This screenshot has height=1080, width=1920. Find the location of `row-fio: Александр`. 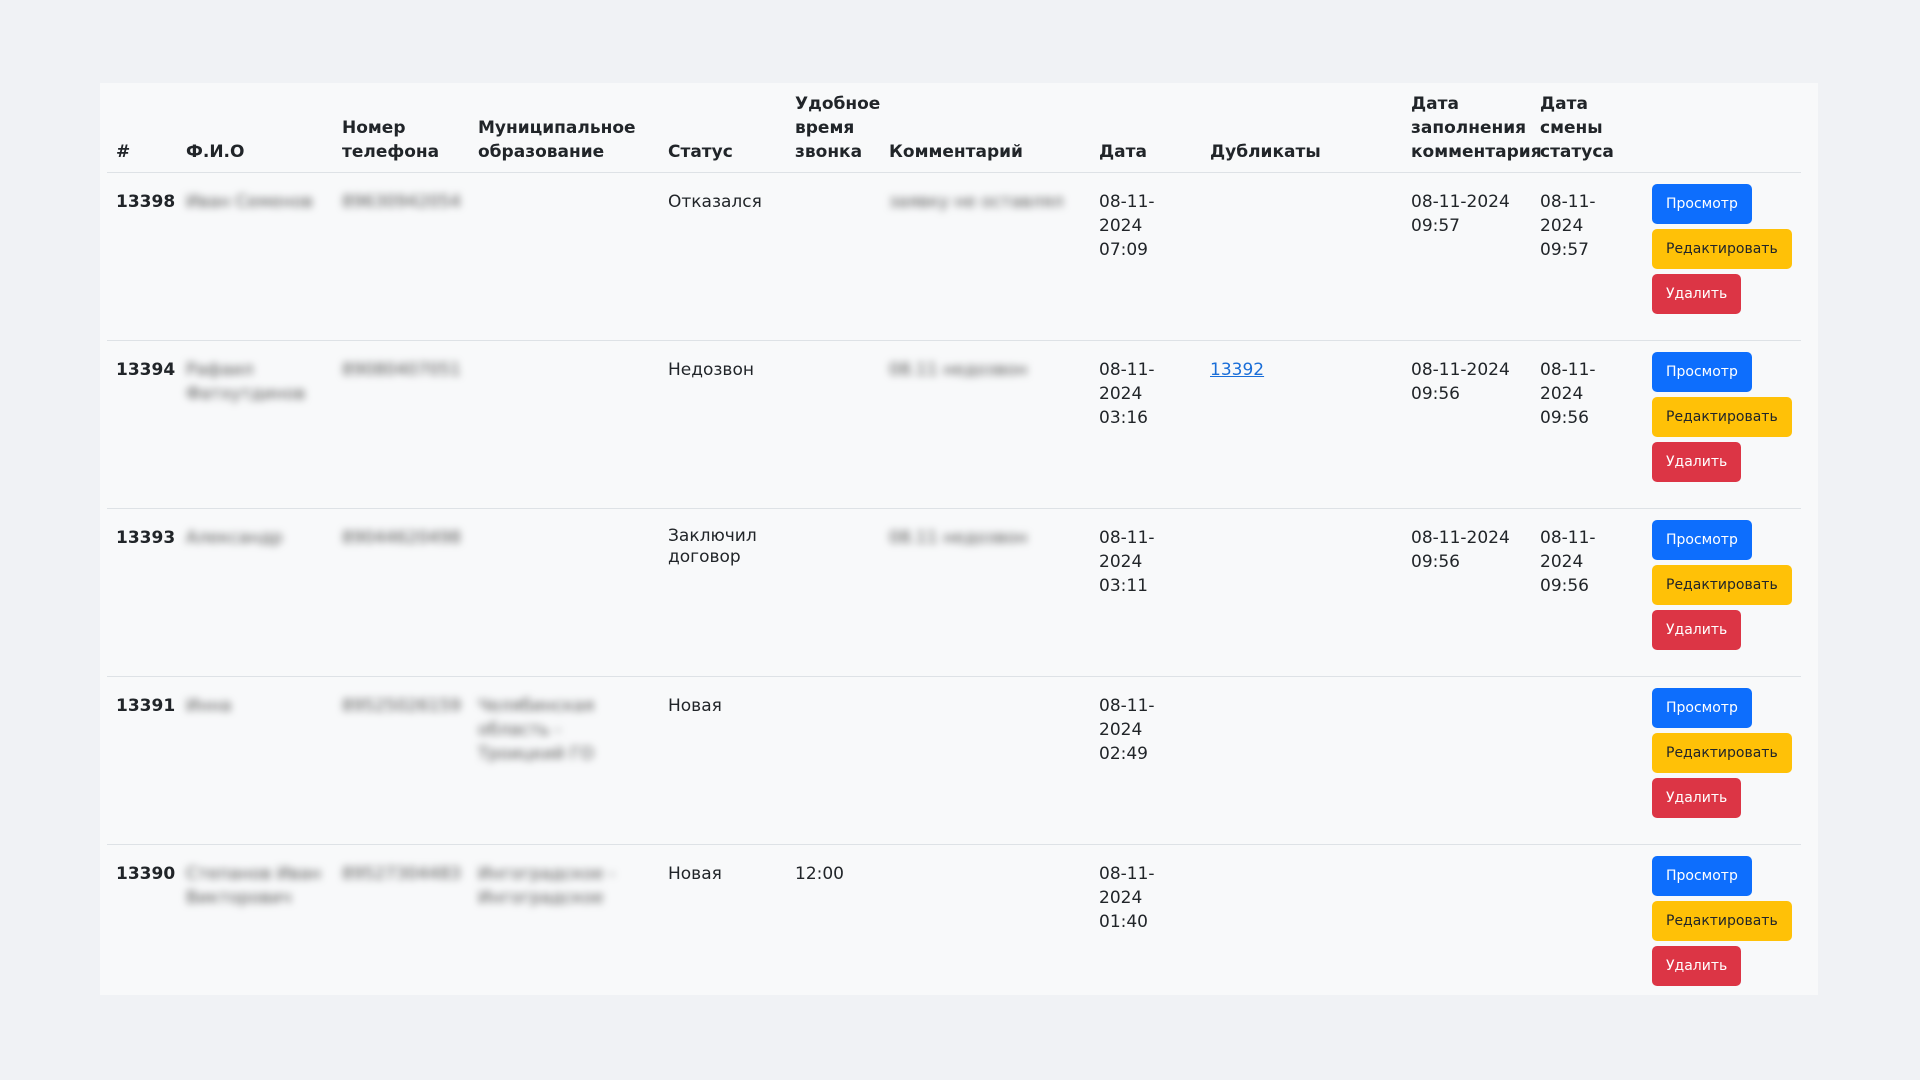

row-fio: Александр is located at coordinates (255, 592).